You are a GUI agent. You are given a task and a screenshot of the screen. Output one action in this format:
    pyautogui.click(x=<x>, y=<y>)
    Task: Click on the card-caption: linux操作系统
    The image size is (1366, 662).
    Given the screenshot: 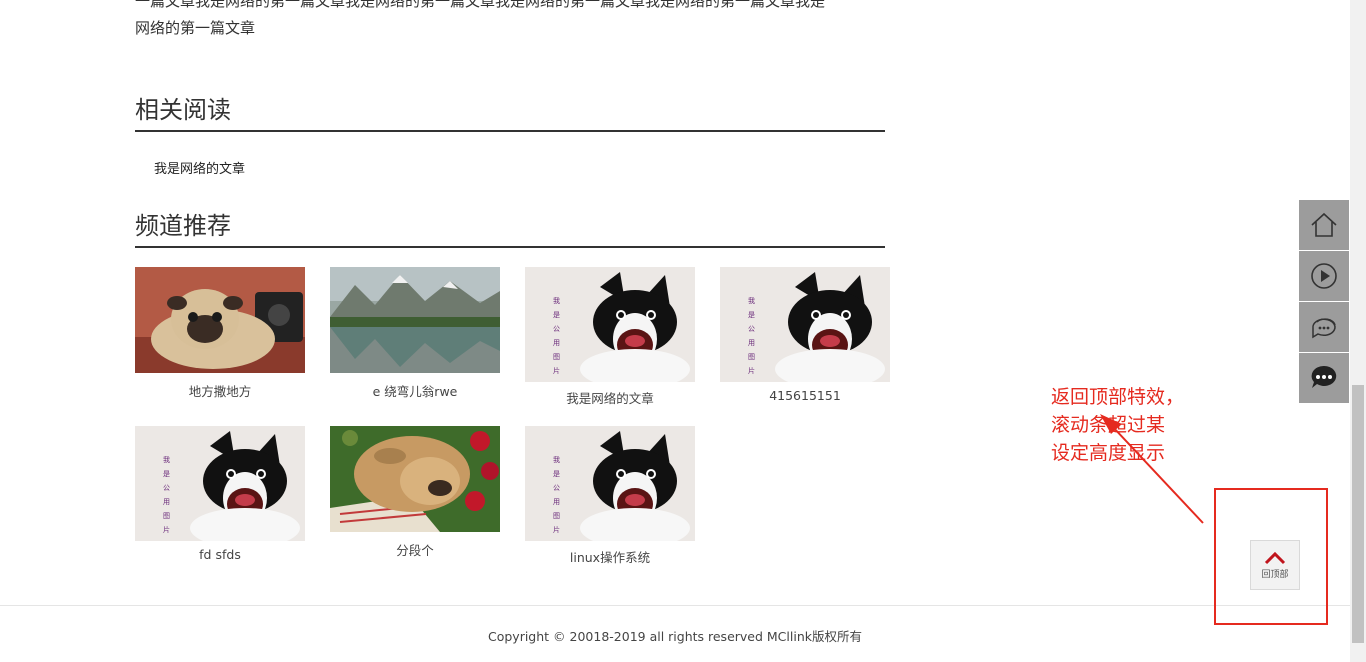 What is the action you would take?
    pyautogui.click(x=610, y=556)
    